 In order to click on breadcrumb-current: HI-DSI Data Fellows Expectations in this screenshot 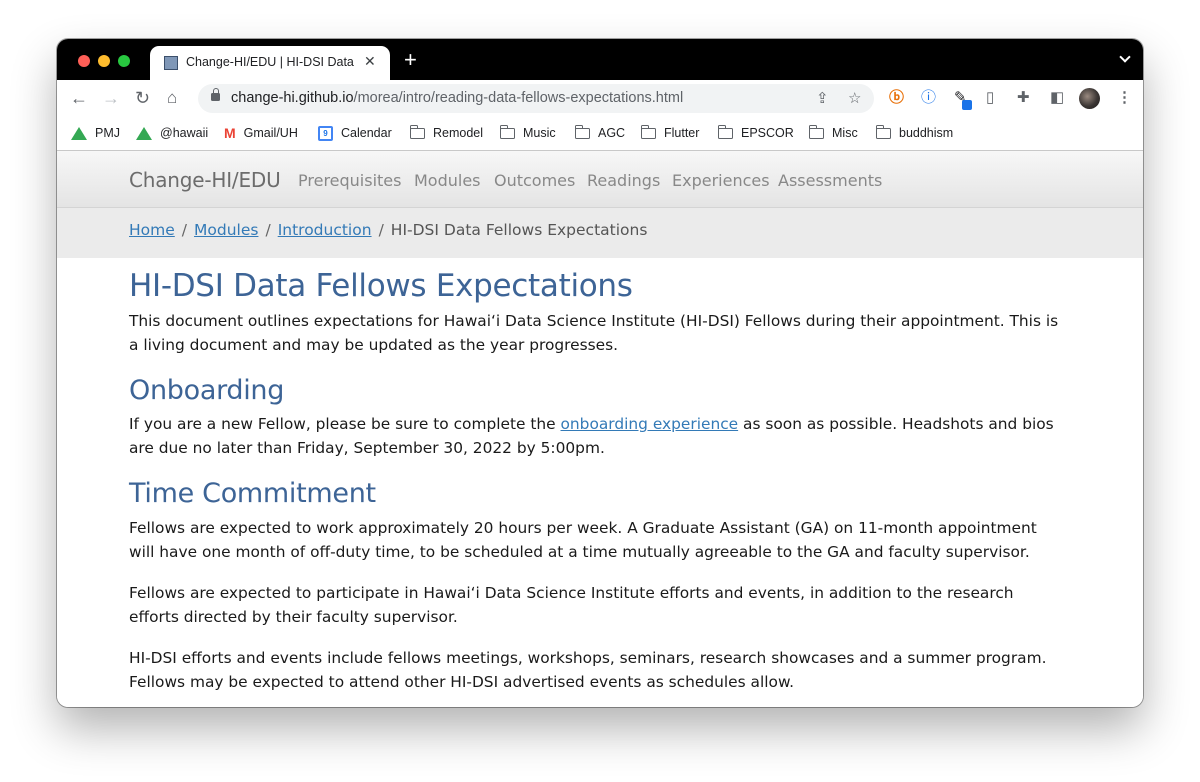, I will do `click(519, 230)`.